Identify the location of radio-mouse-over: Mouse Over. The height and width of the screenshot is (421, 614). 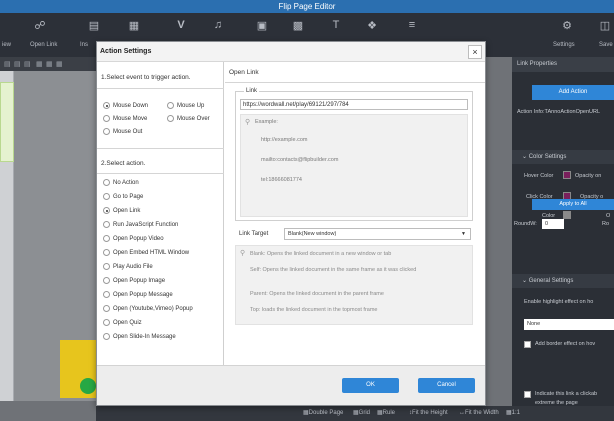
(188, 118).